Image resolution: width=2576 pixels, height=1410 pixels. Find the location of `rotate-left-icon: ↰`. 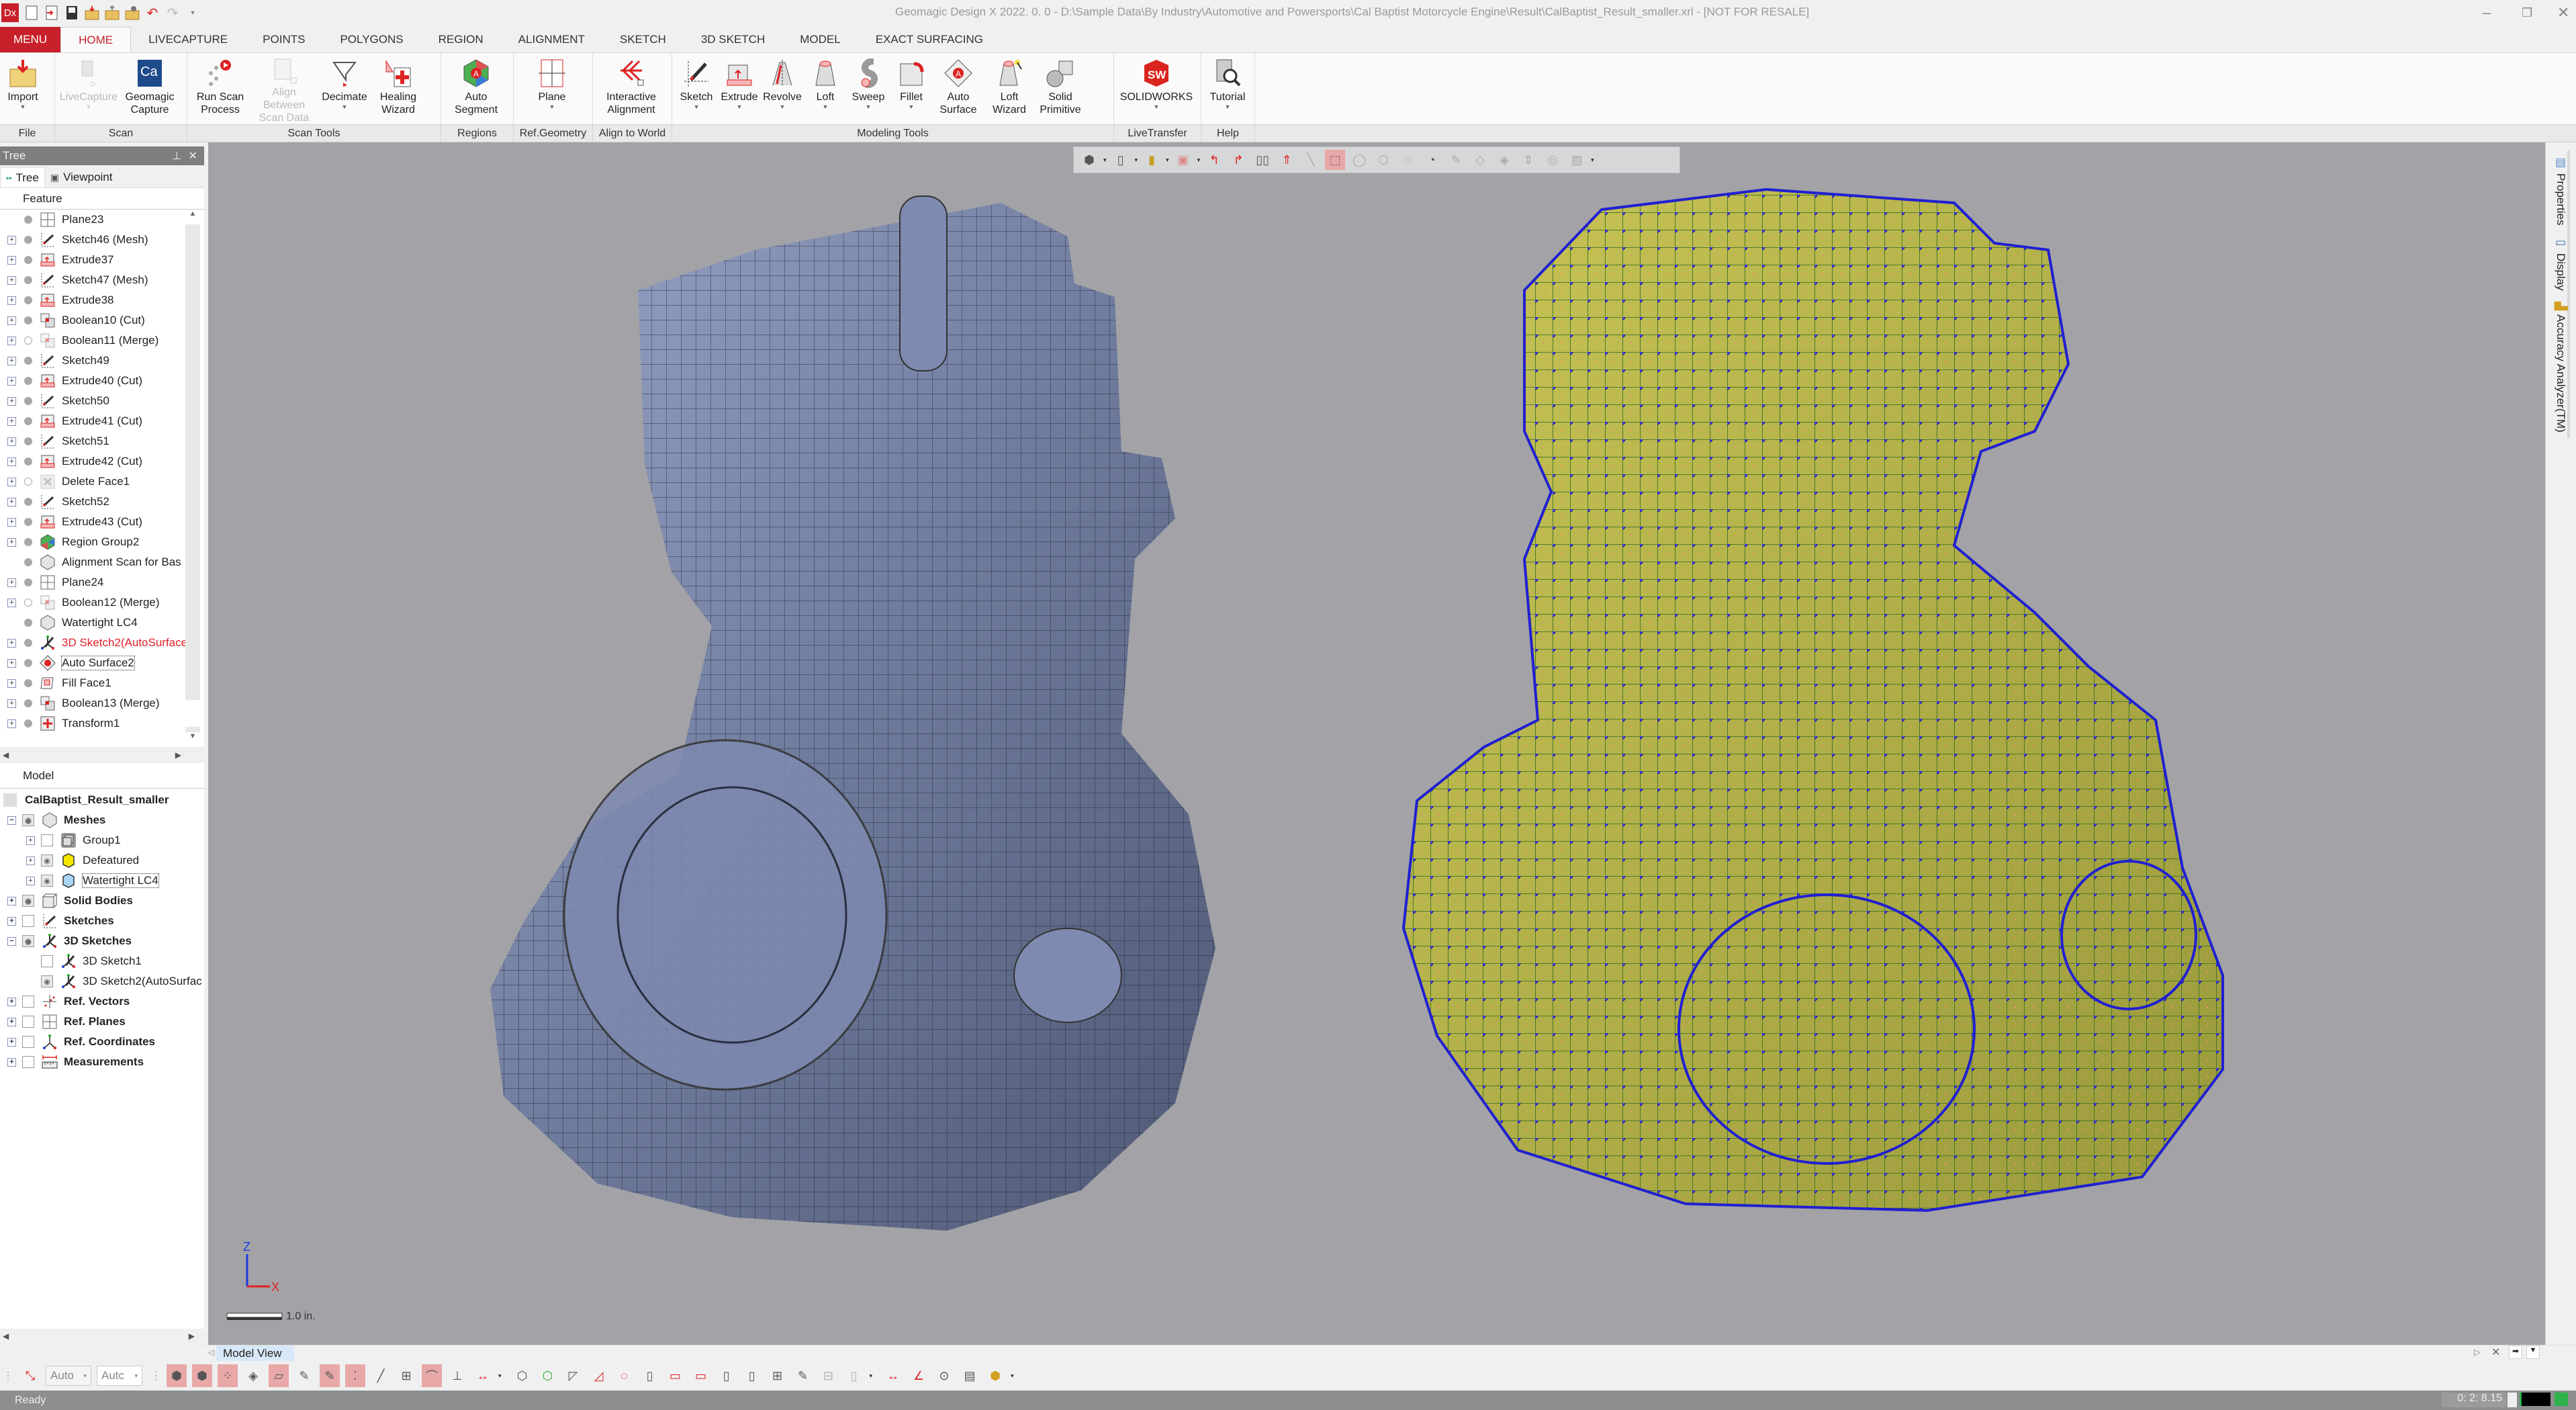

rotate-left-icon: ↰ is located at coordinates (1214, 160).